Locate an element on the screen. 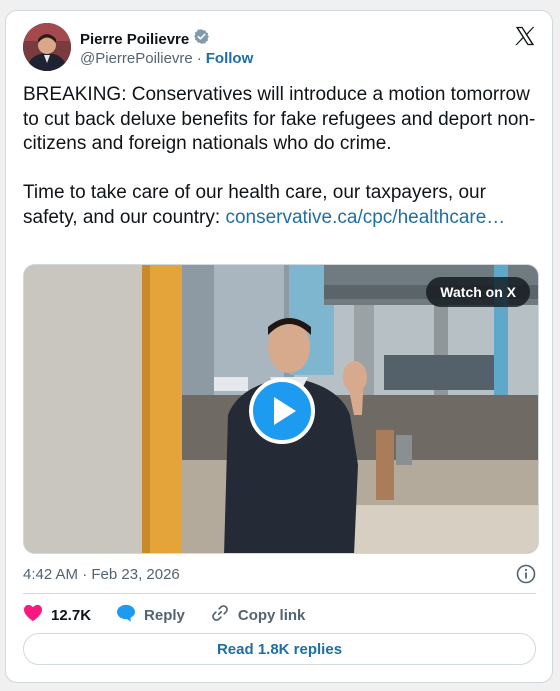  play-icon is located at coordinates (282, 411).